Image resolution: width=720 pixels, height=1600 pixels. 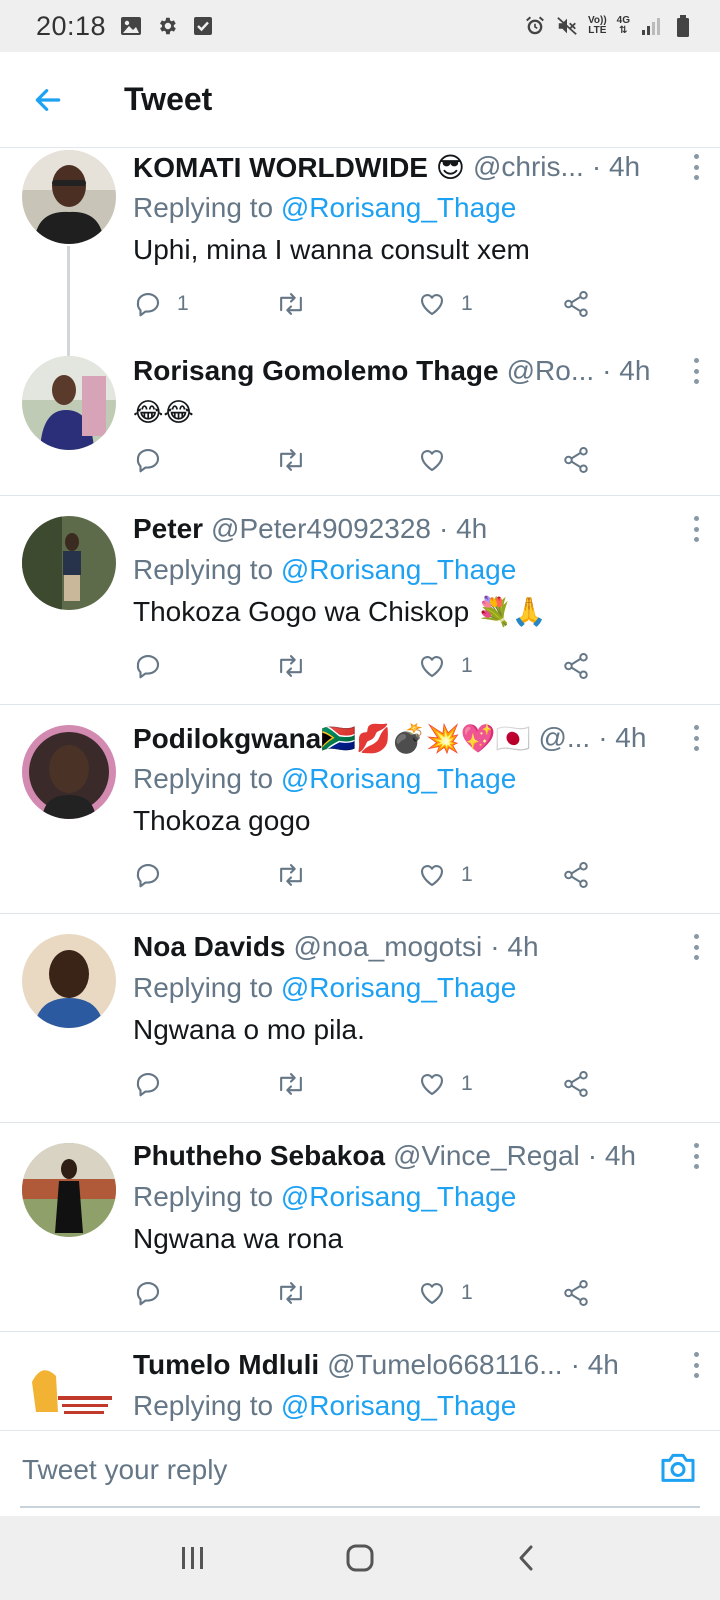 I want to click on arrow-left-icon, so click(x=48, y=99).